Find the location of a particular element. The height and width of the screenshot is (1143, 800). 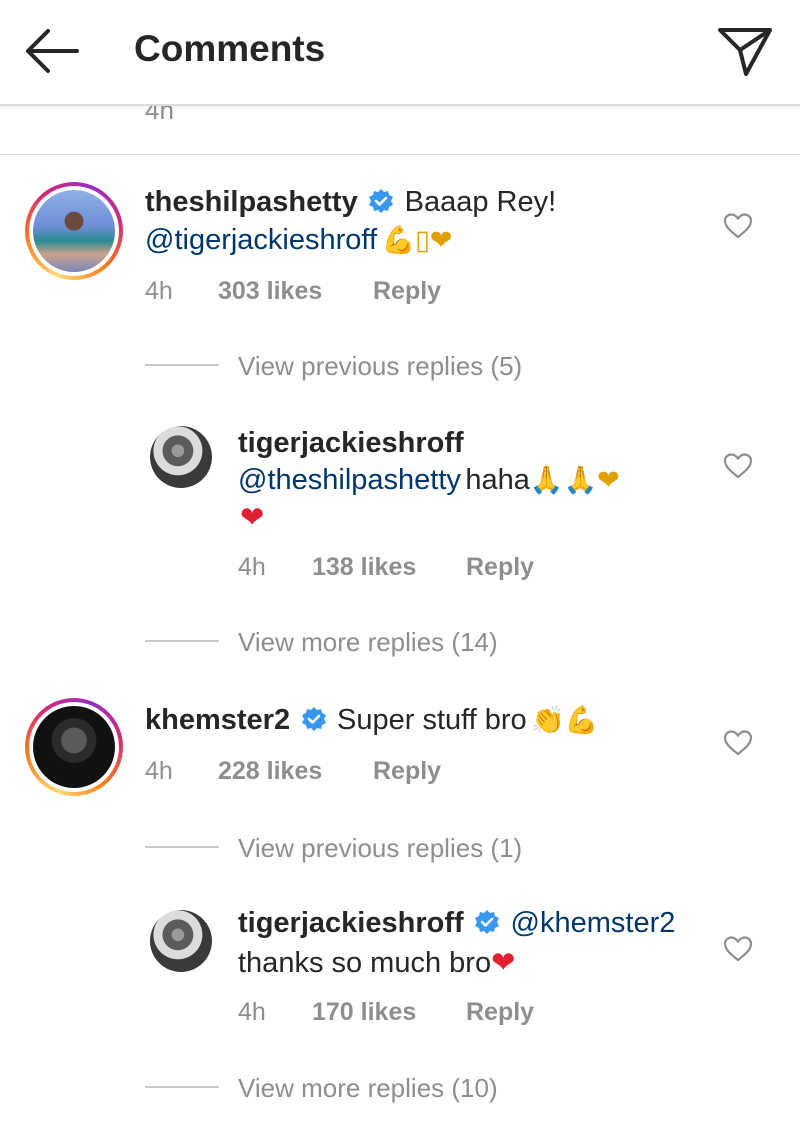

reply-body: @theshilpashetty haha🙏🙏❤ is located at coordinates (429, 480).